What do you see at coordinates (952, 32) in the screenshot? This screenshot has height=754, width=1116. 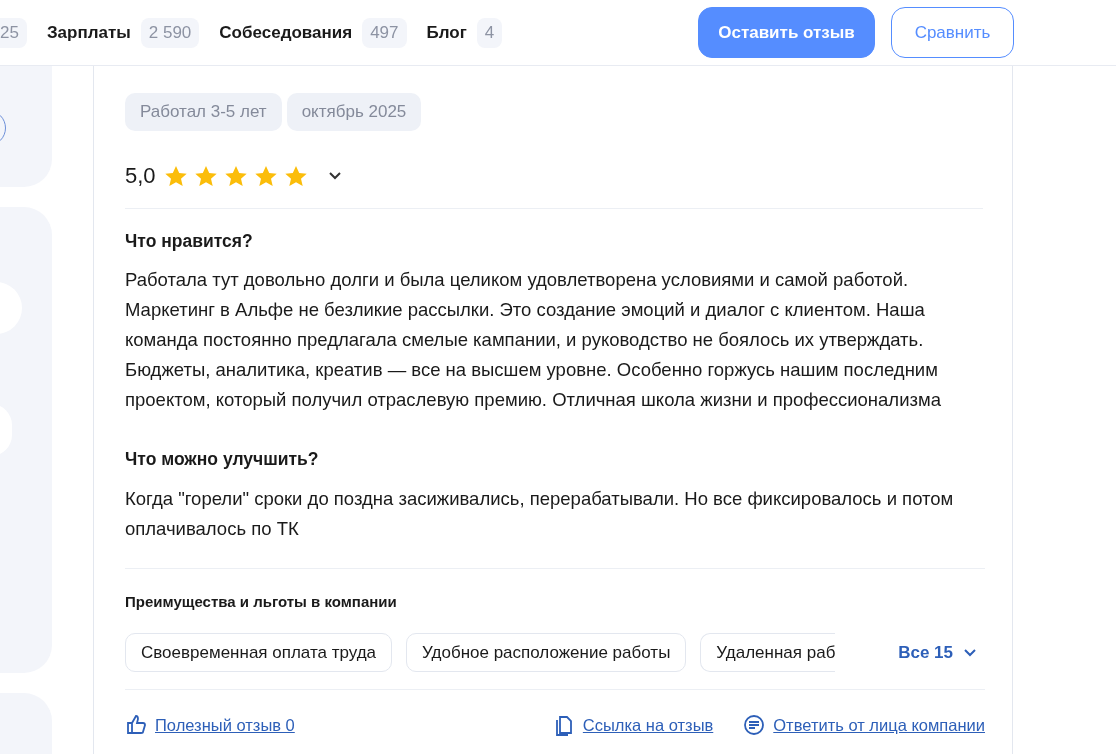 I see `compare-button: Сравнить` at bounding box center [952, 32].